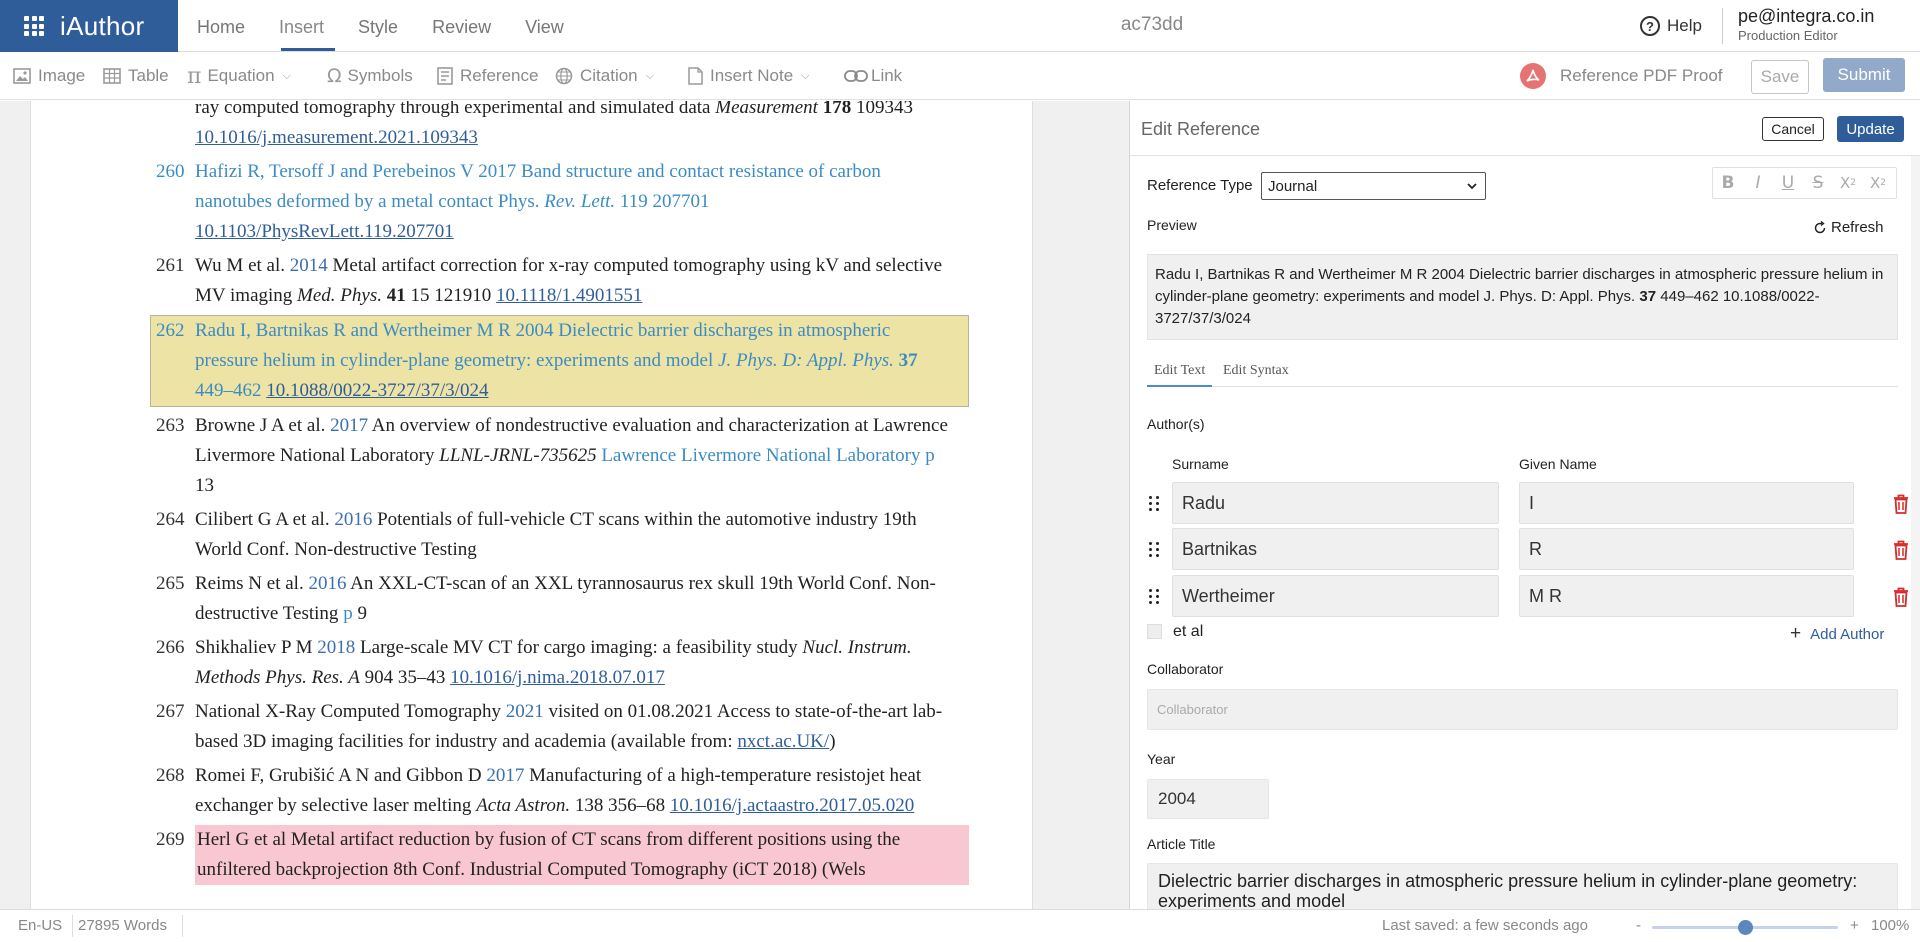 The height and width of the screenshot is (942, 1920). What do you see at coordinates (1728, 183) in the screenshot?
I see `bold-icon: B` at bounding box center [1728, 183].